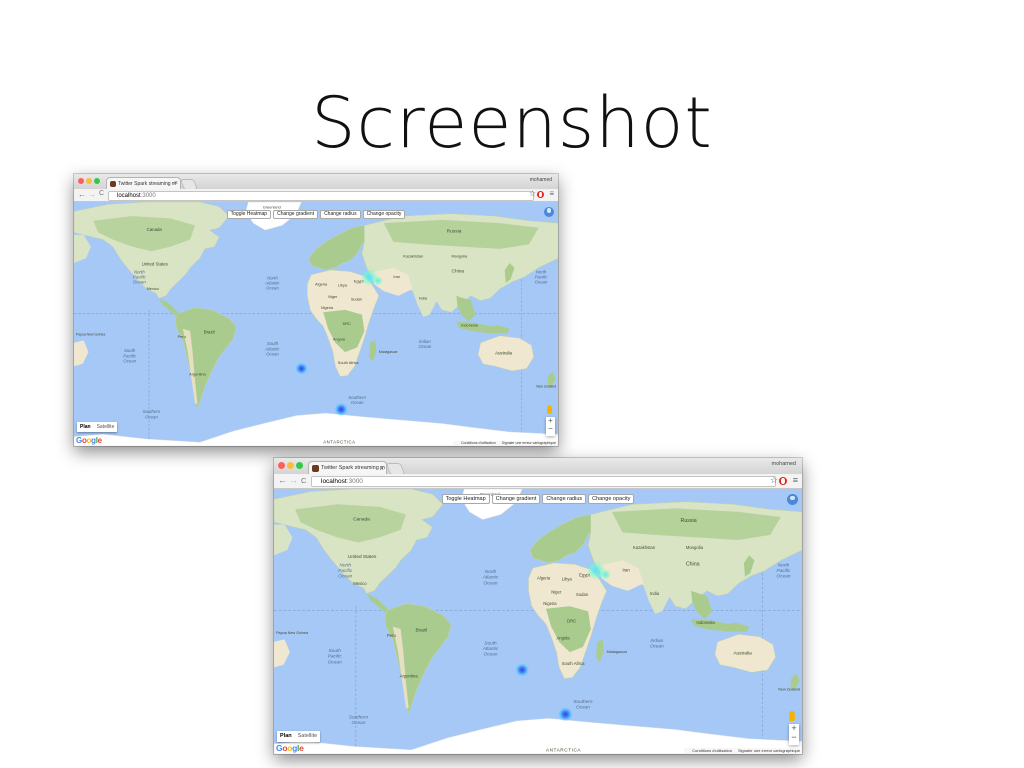 The height and width of the screenshot is (768, 1024). What do you see at coordinates (301, 748) in the screenshot?
I see `logo-letter: e` at bounding box center [301, 748].